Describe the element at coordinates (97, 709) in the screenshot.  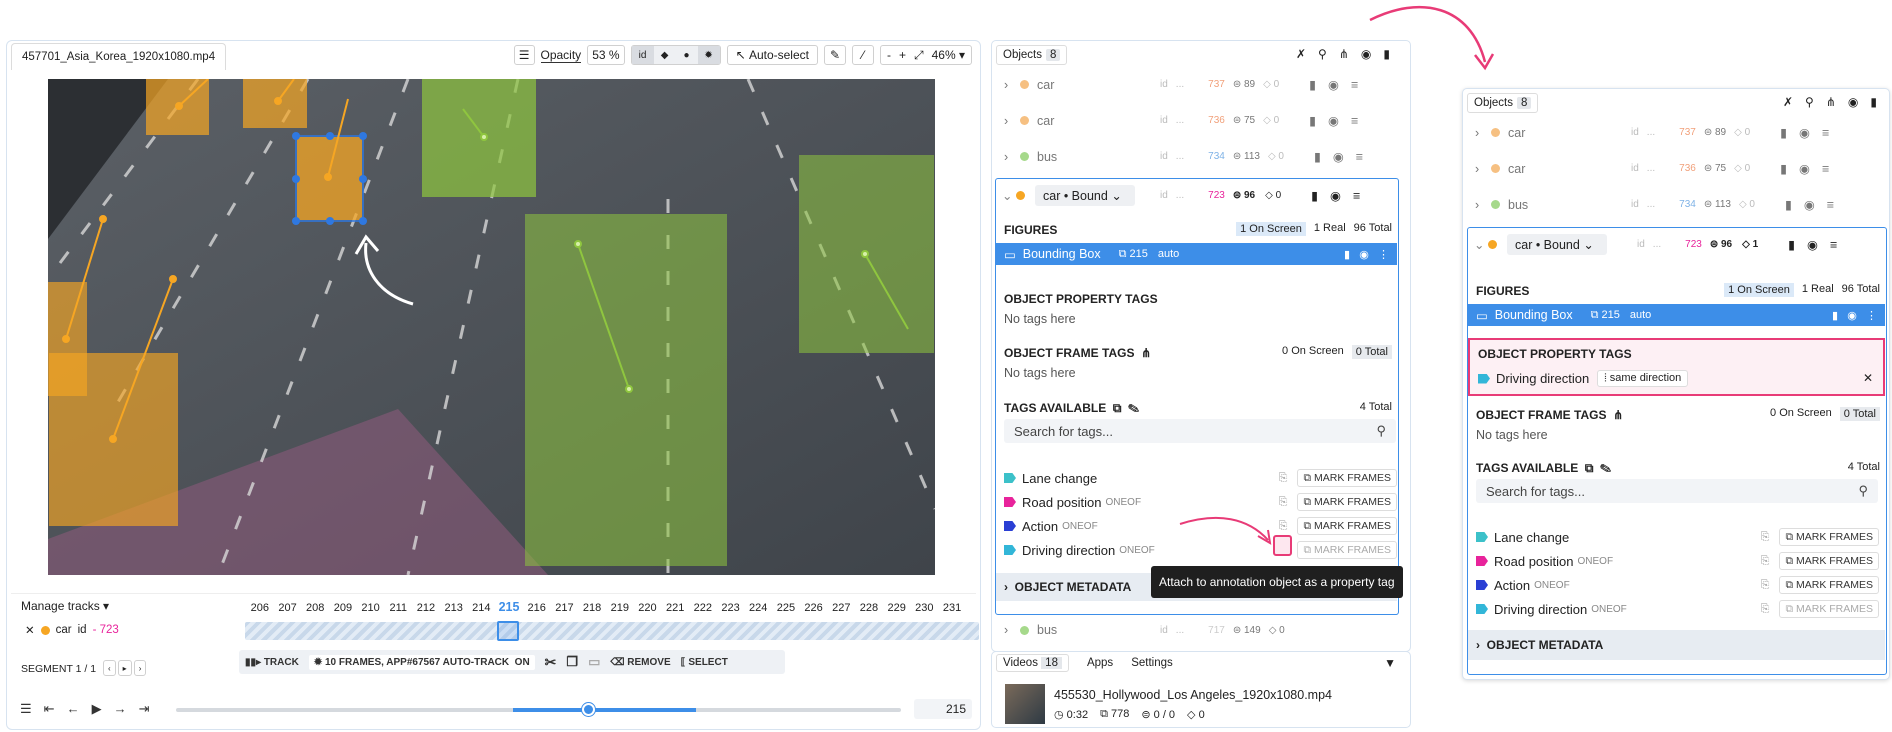
I see `play-icon: ▶` at that location.